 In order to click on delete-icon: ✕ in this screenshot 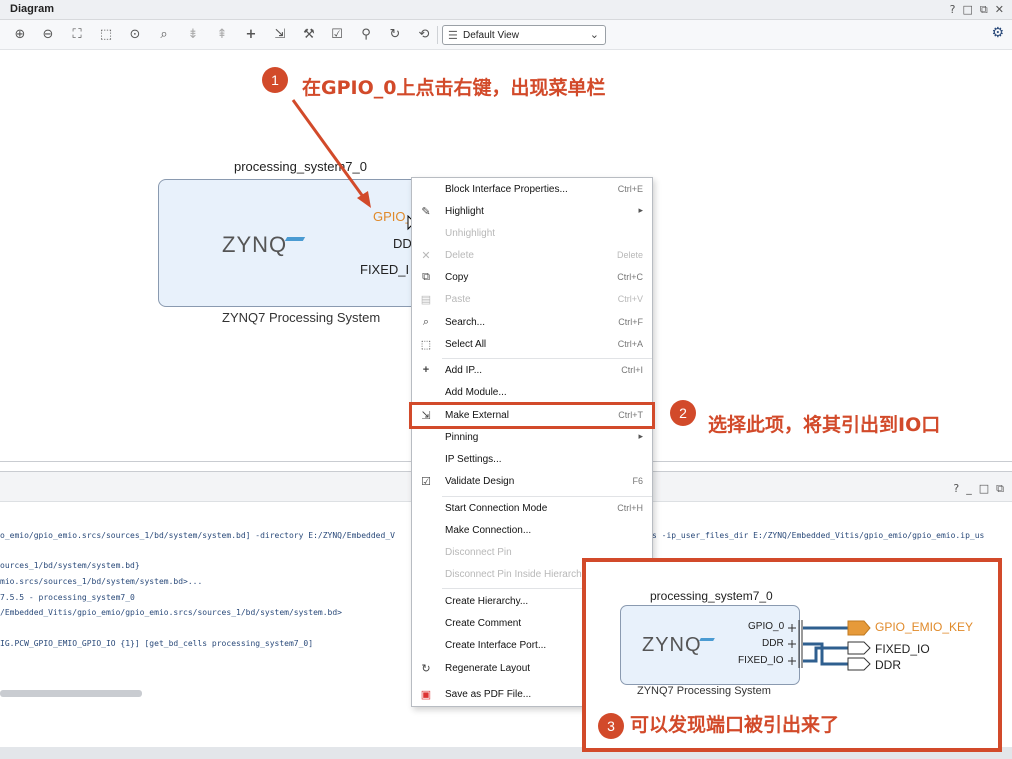, I will do `click(426, 256)`.